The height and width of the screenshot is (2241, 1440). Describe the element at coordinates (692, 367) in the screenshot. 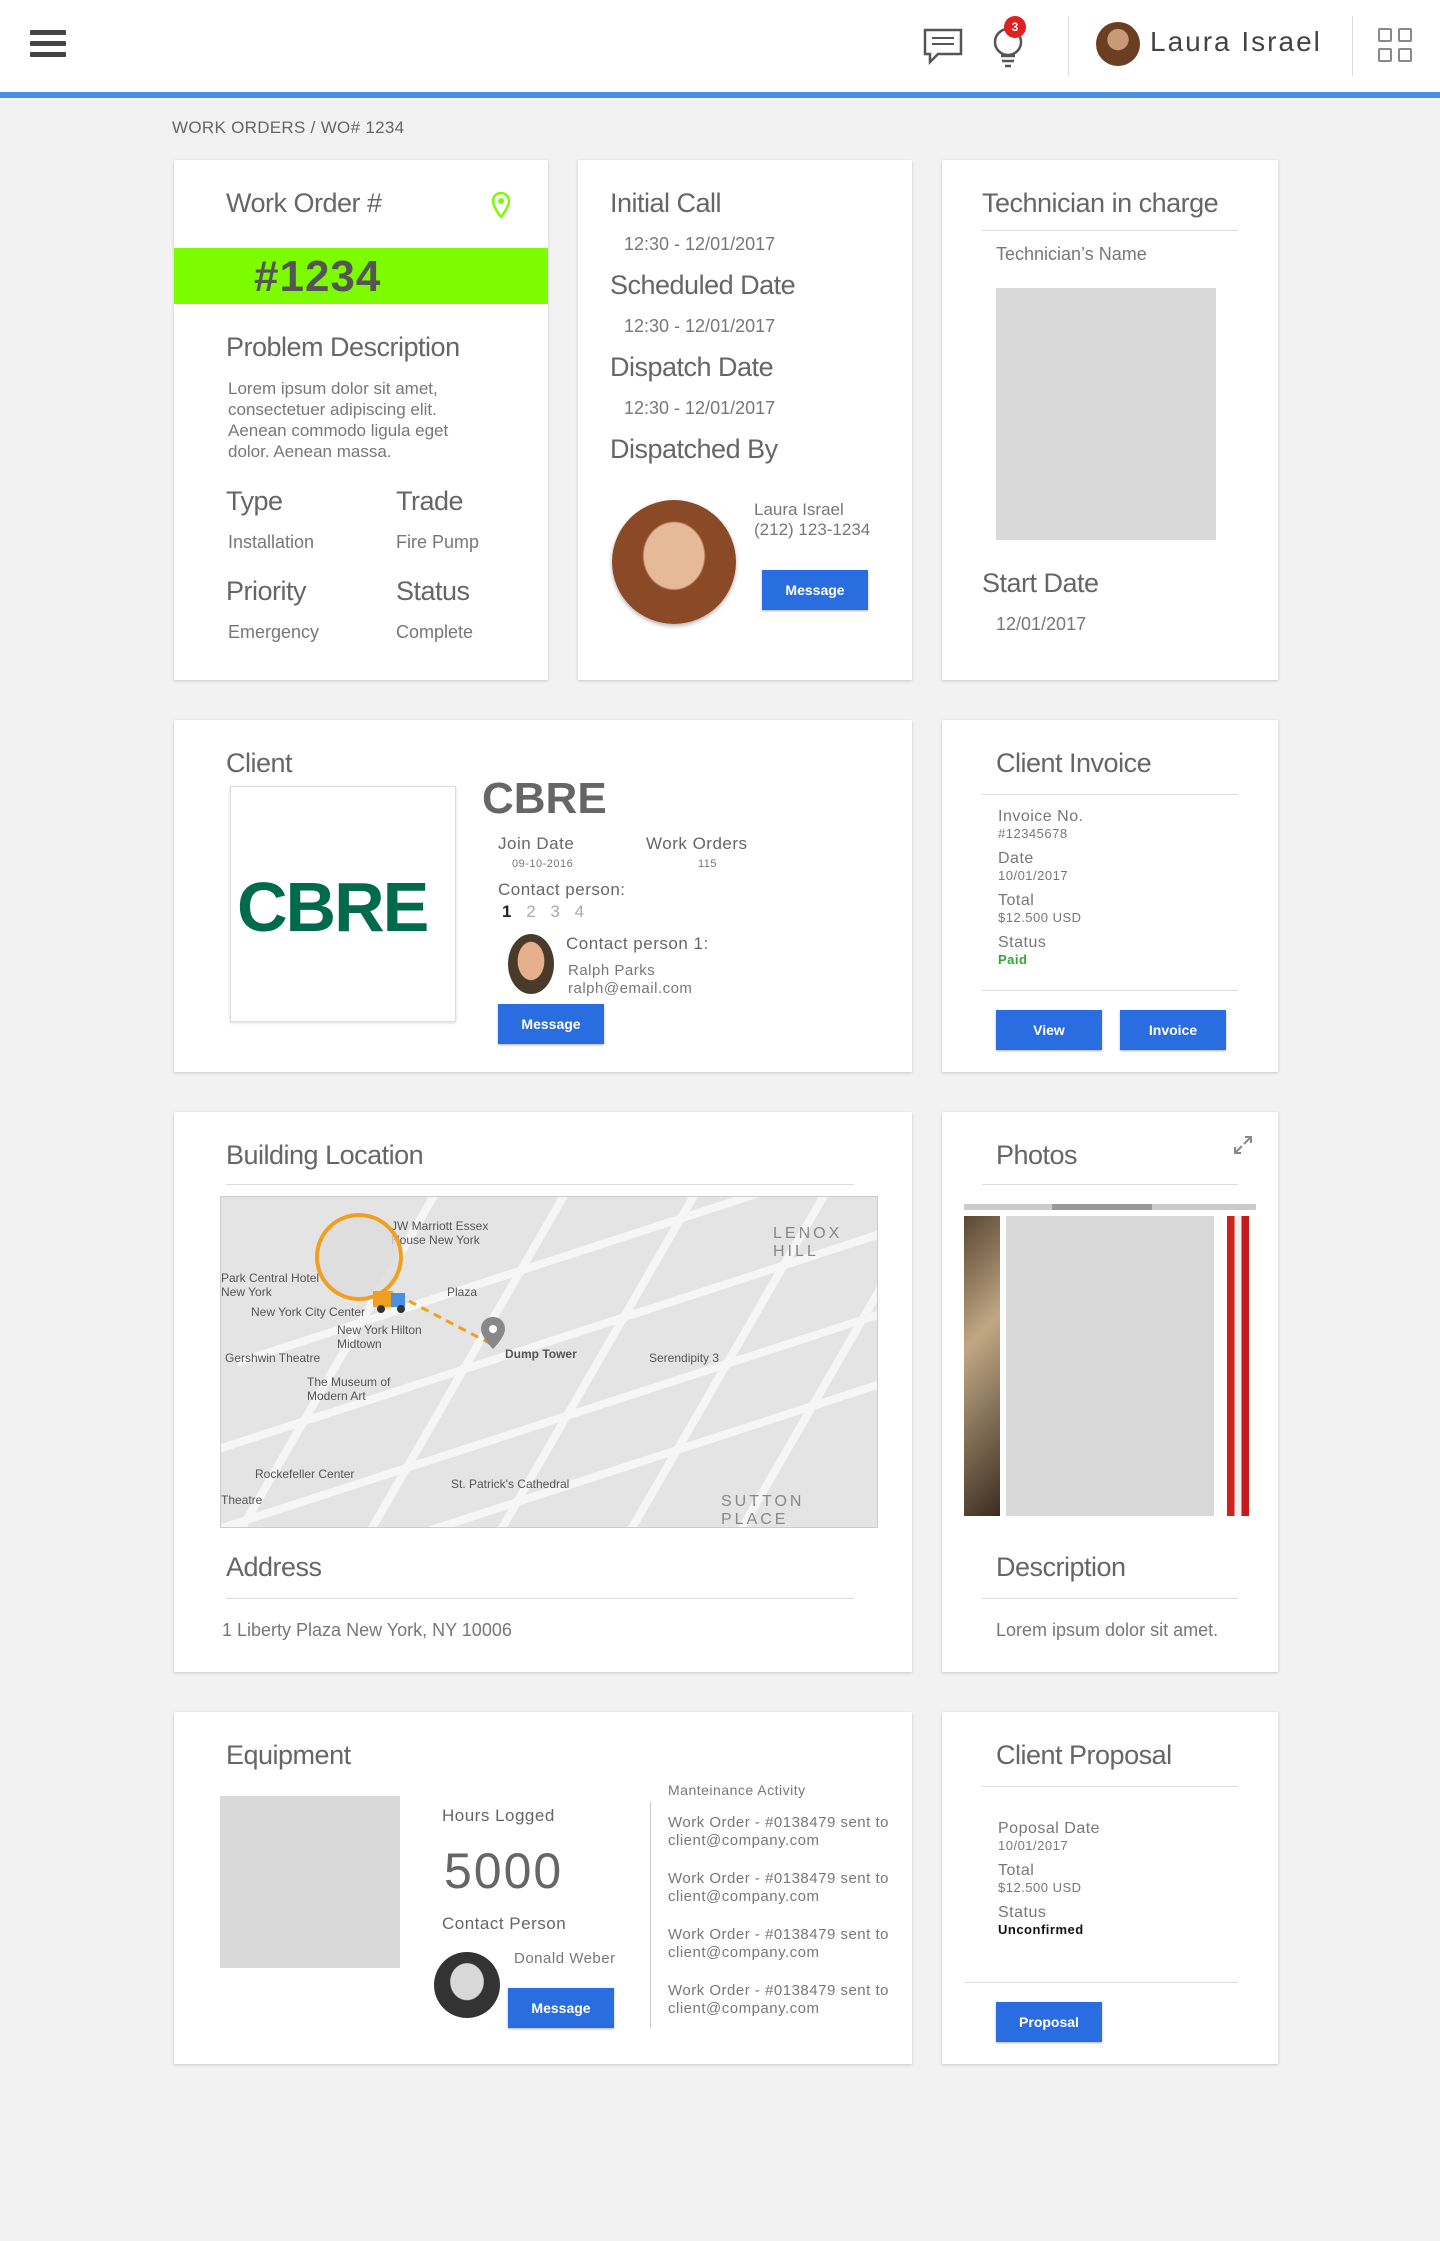

I see `dispatch-label: Dispatch Date` at that location.